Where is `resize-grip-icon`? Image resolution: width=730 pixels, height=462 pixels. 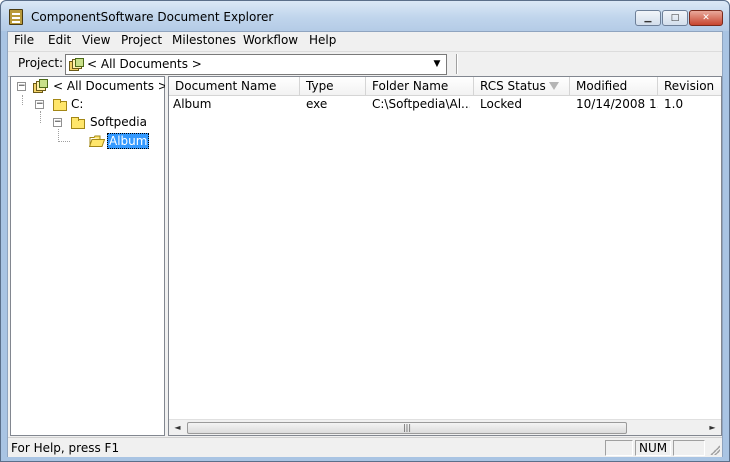
resize-grip-icon is located at coordinates (715, 450).